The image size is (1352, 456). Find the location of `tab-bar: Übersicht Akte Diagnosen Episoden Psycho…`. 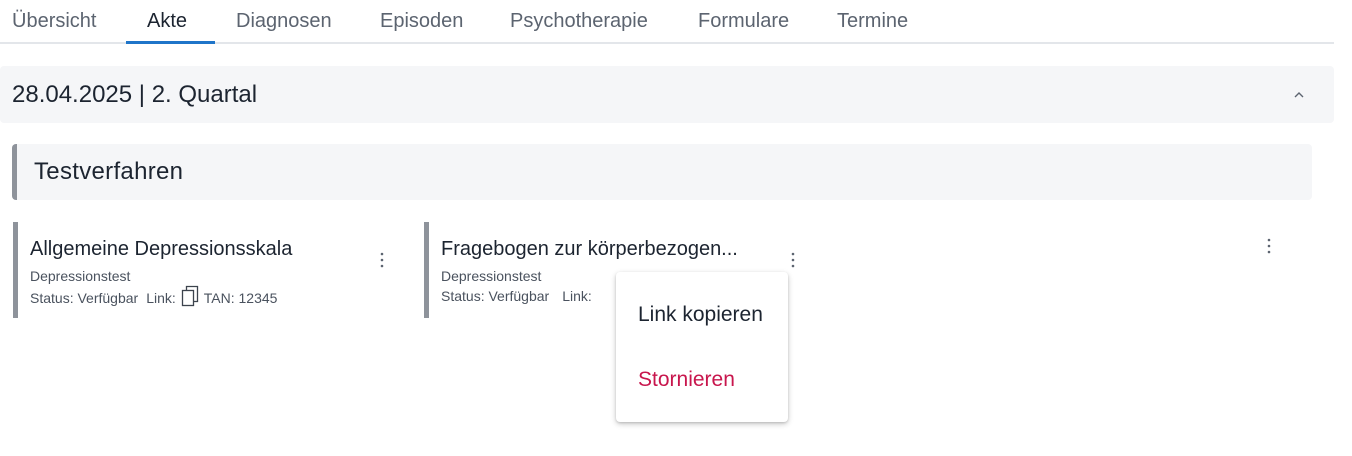

tab-bar: Übersicht Akte Diagnosen Episoden Psycho… is located at coordinates (667, 22).